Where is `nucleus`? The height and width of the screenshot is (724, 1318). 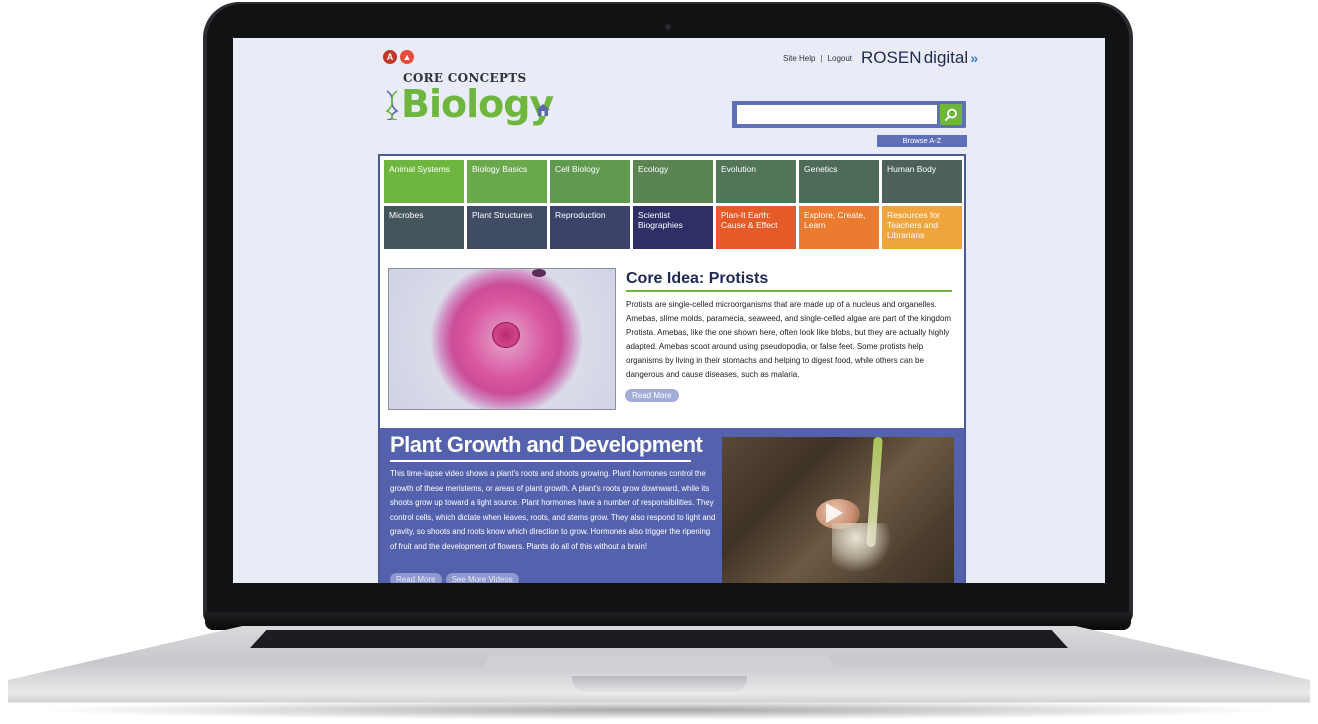 nucleus is located at coordinates (506, 335).